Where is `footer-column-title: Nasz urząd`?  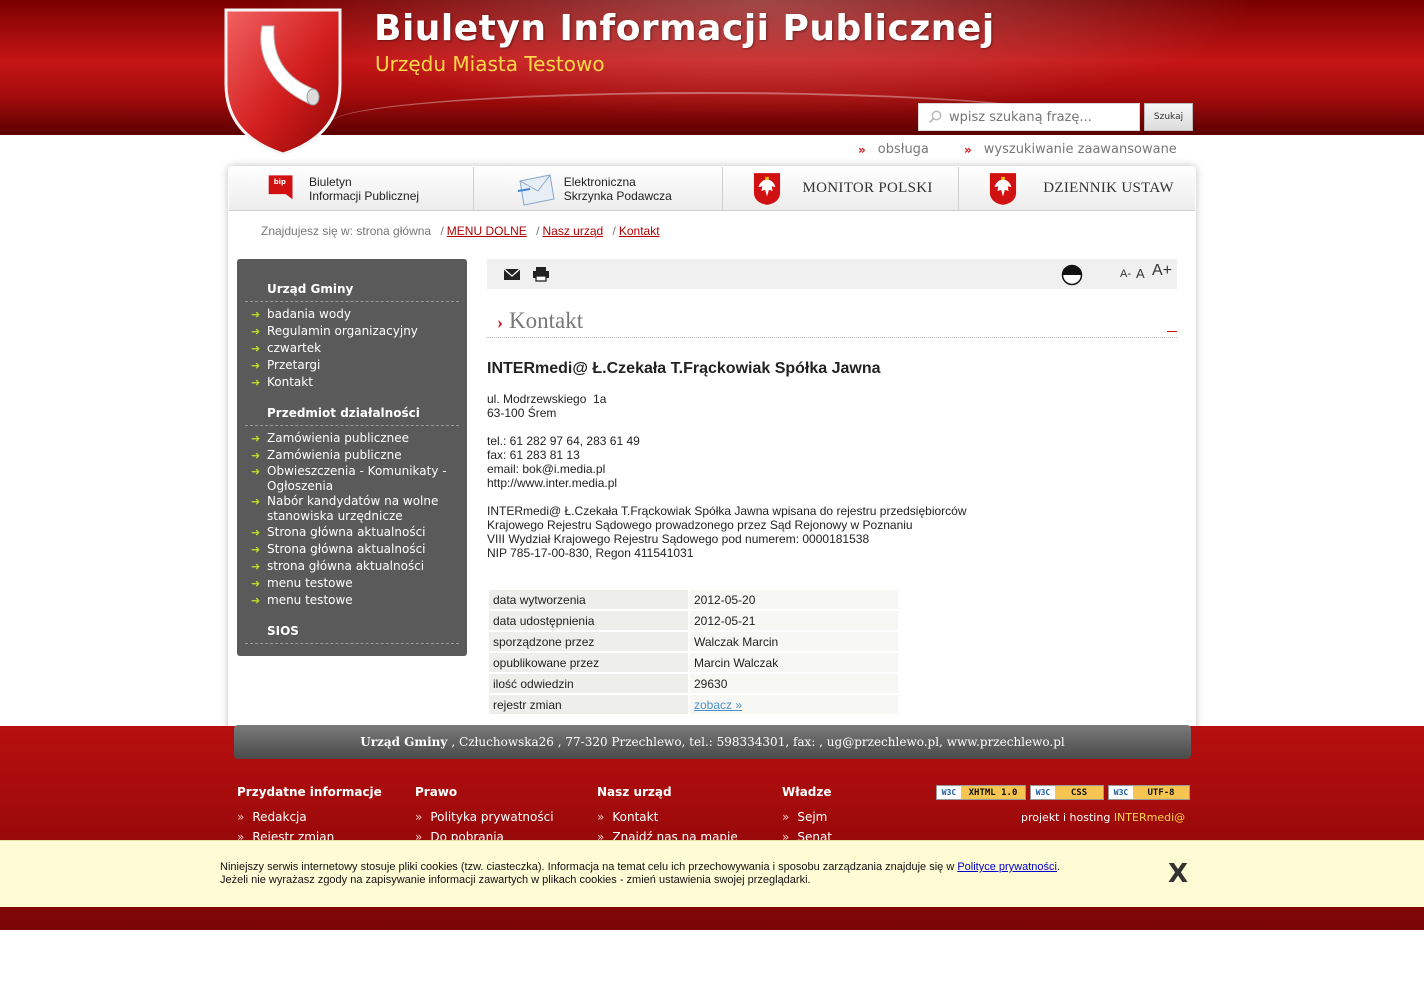
footer-column-title: Nasz urząd is located at coordinates (634, 792).